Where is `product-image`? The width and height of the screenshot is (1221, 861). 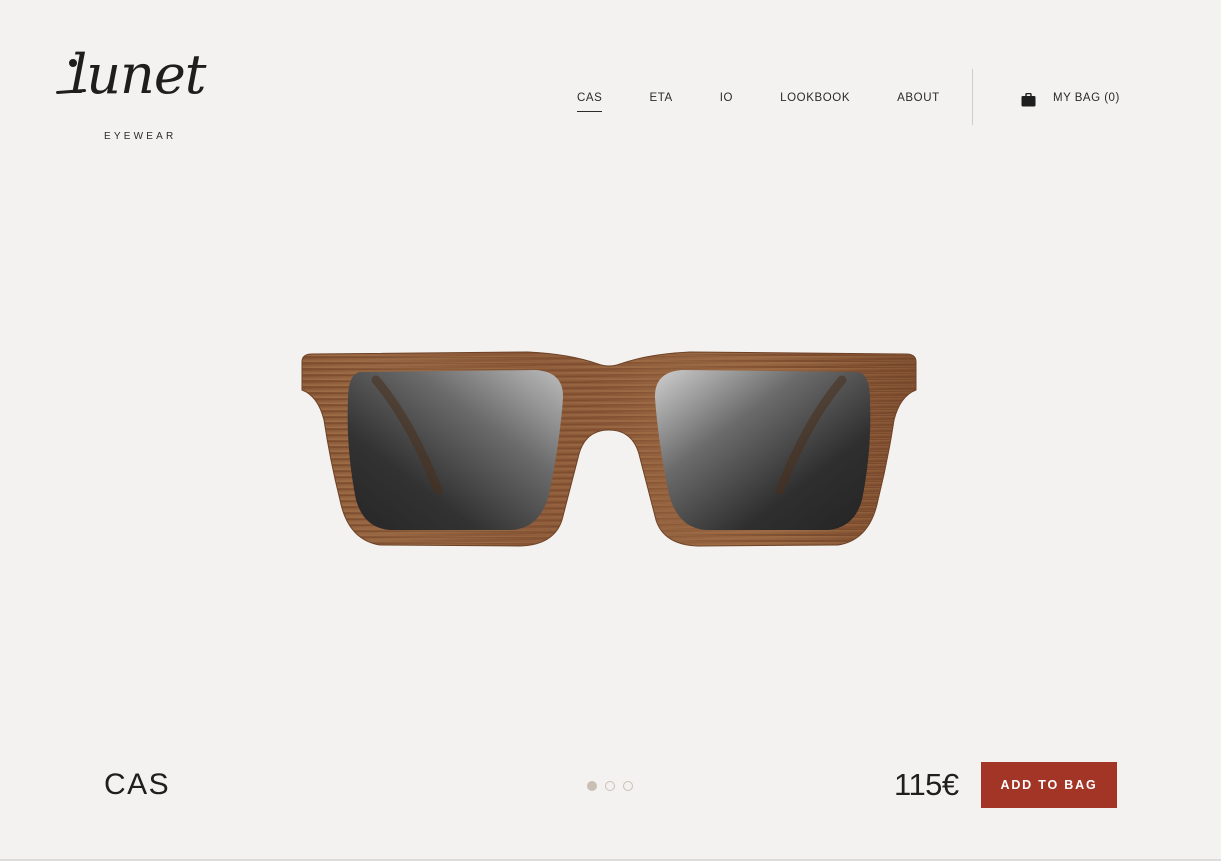
product-image is located at coordinates (609, 449).